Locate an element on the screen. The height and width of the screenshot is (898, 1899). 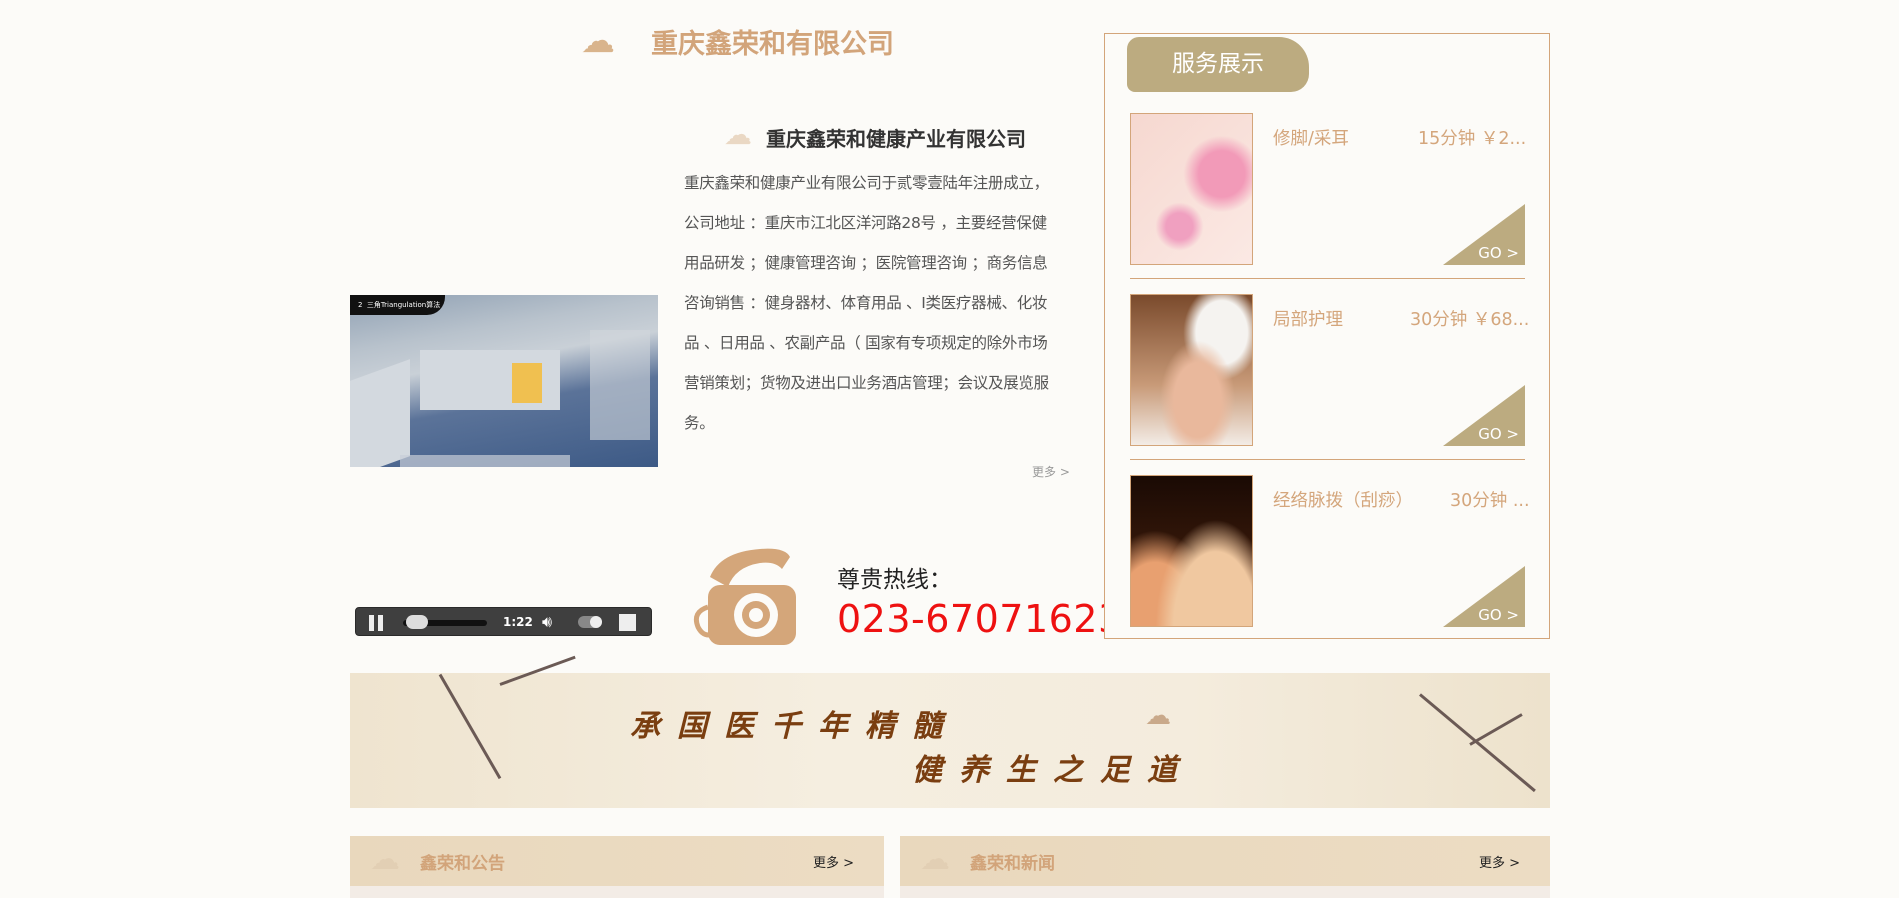
news-more-link: 更多 > is located at coordinates (1499, 861).